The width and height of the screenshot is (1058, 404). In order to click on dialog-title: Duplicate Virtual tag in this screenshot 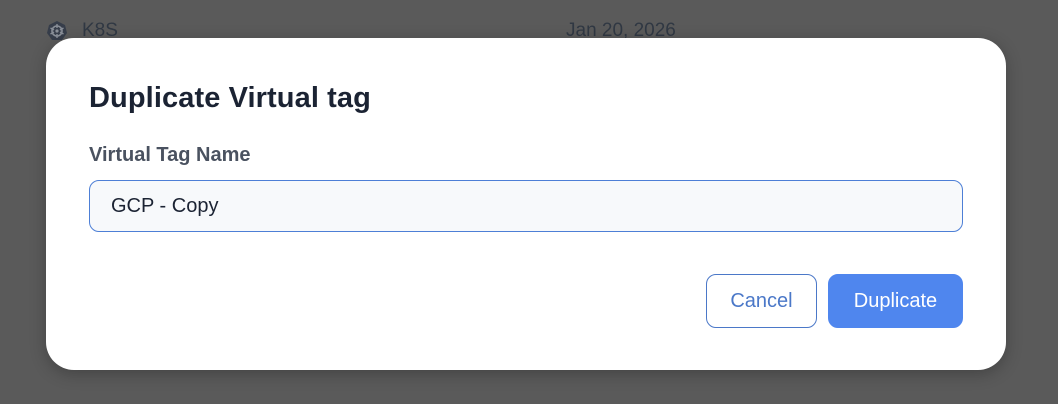, I will do `click(230, 98)`.